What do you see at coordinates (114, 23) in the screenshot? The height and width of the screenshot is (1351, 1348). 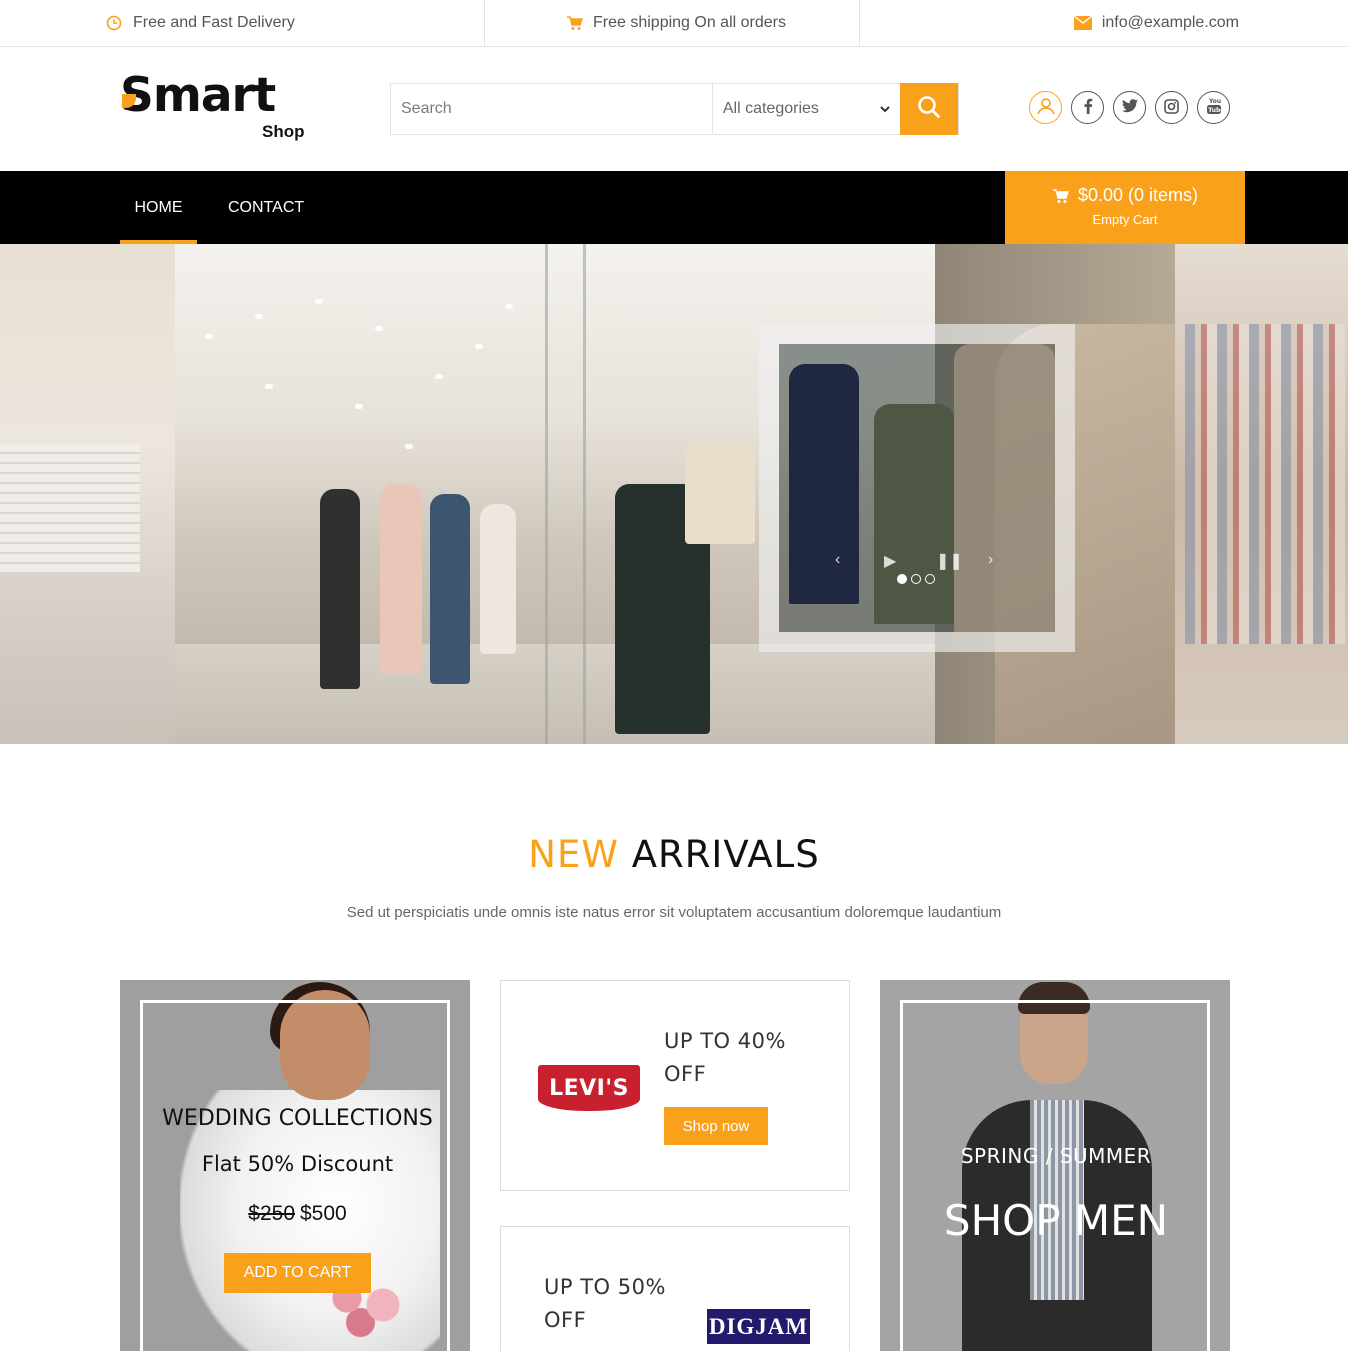 I see `clock-icon` at bounding box center [114, 23].